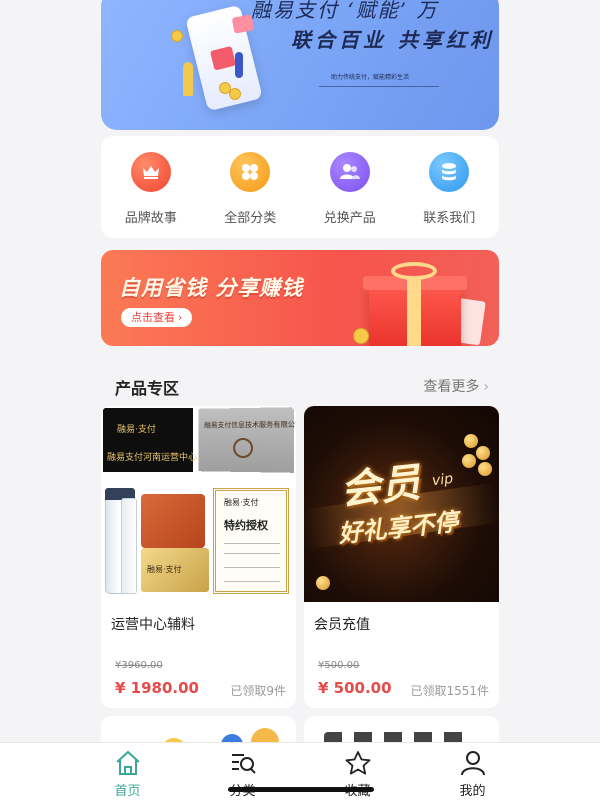 Image resolution: width=600 pixels, height=800 pixels. I want to click on view-more-link: 查看更多 ›, so click(456, 386).